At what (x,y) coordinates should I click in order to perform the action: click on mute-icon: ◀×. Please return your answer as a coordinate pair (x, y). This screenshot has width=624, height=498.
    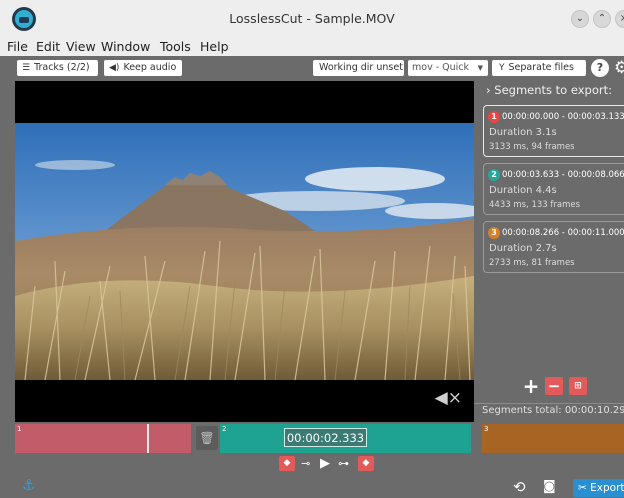
    Looking at the image, I should click on (448, 398).